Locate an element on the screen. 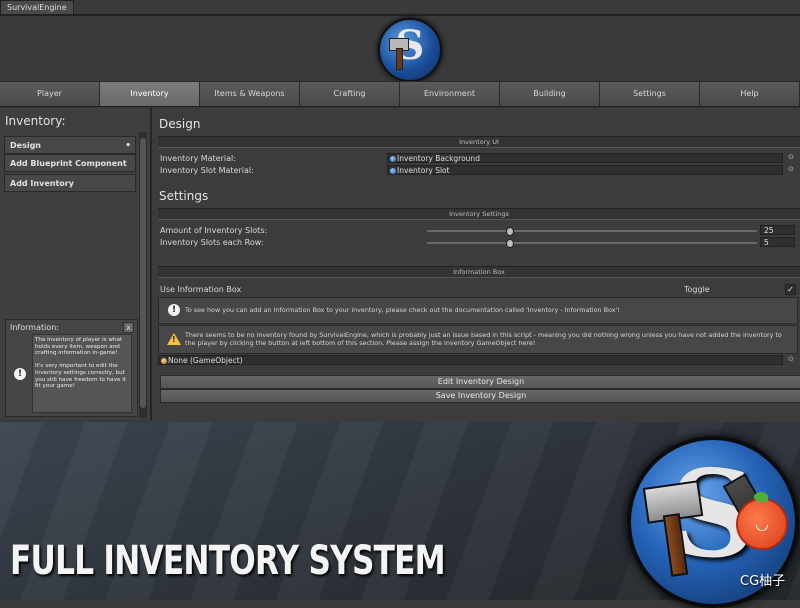 Image resolution: width=800 pixels, height=608 pixels. tab-items-weapons: Items & Weapons is located at coordinates (250, 94).